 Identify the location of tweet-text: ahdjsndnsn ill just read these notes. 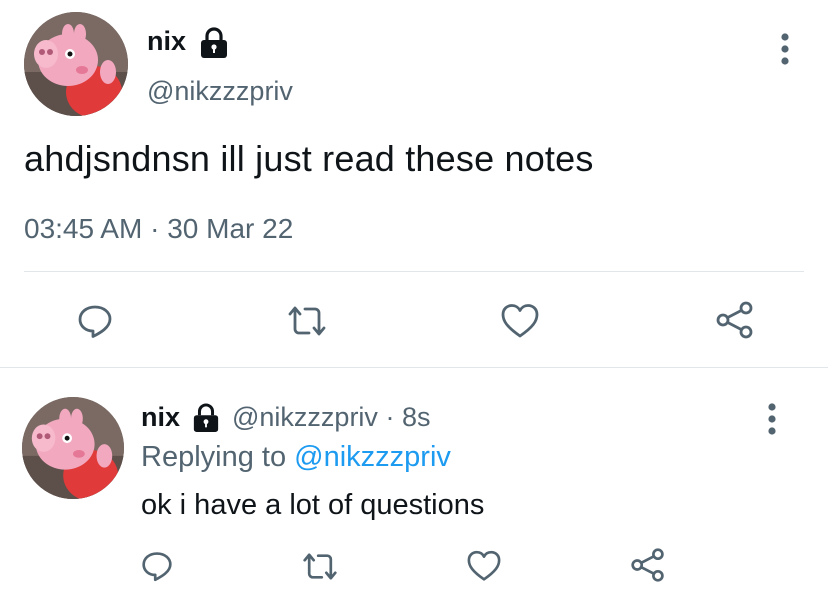
(309, 158).